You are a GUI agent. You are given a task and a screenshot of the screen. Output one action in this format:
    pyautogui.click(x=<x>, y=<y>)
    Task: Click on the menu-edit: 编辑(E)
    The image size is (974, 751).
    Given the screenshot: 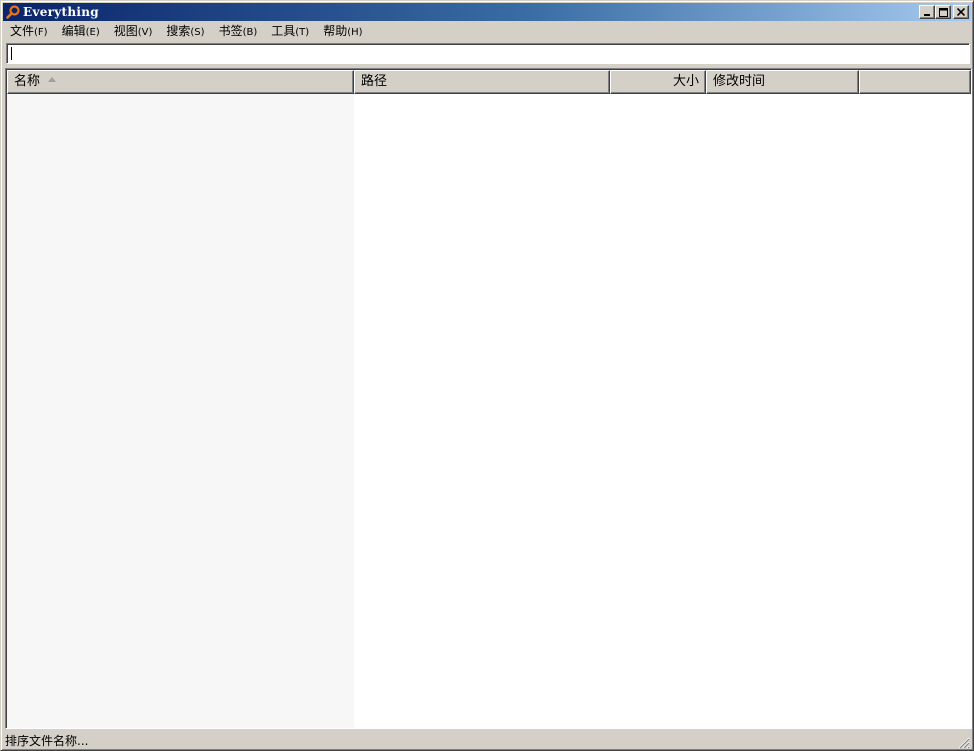 What is the action you would take?
    pyautogui.click(x=81, y=31)
    